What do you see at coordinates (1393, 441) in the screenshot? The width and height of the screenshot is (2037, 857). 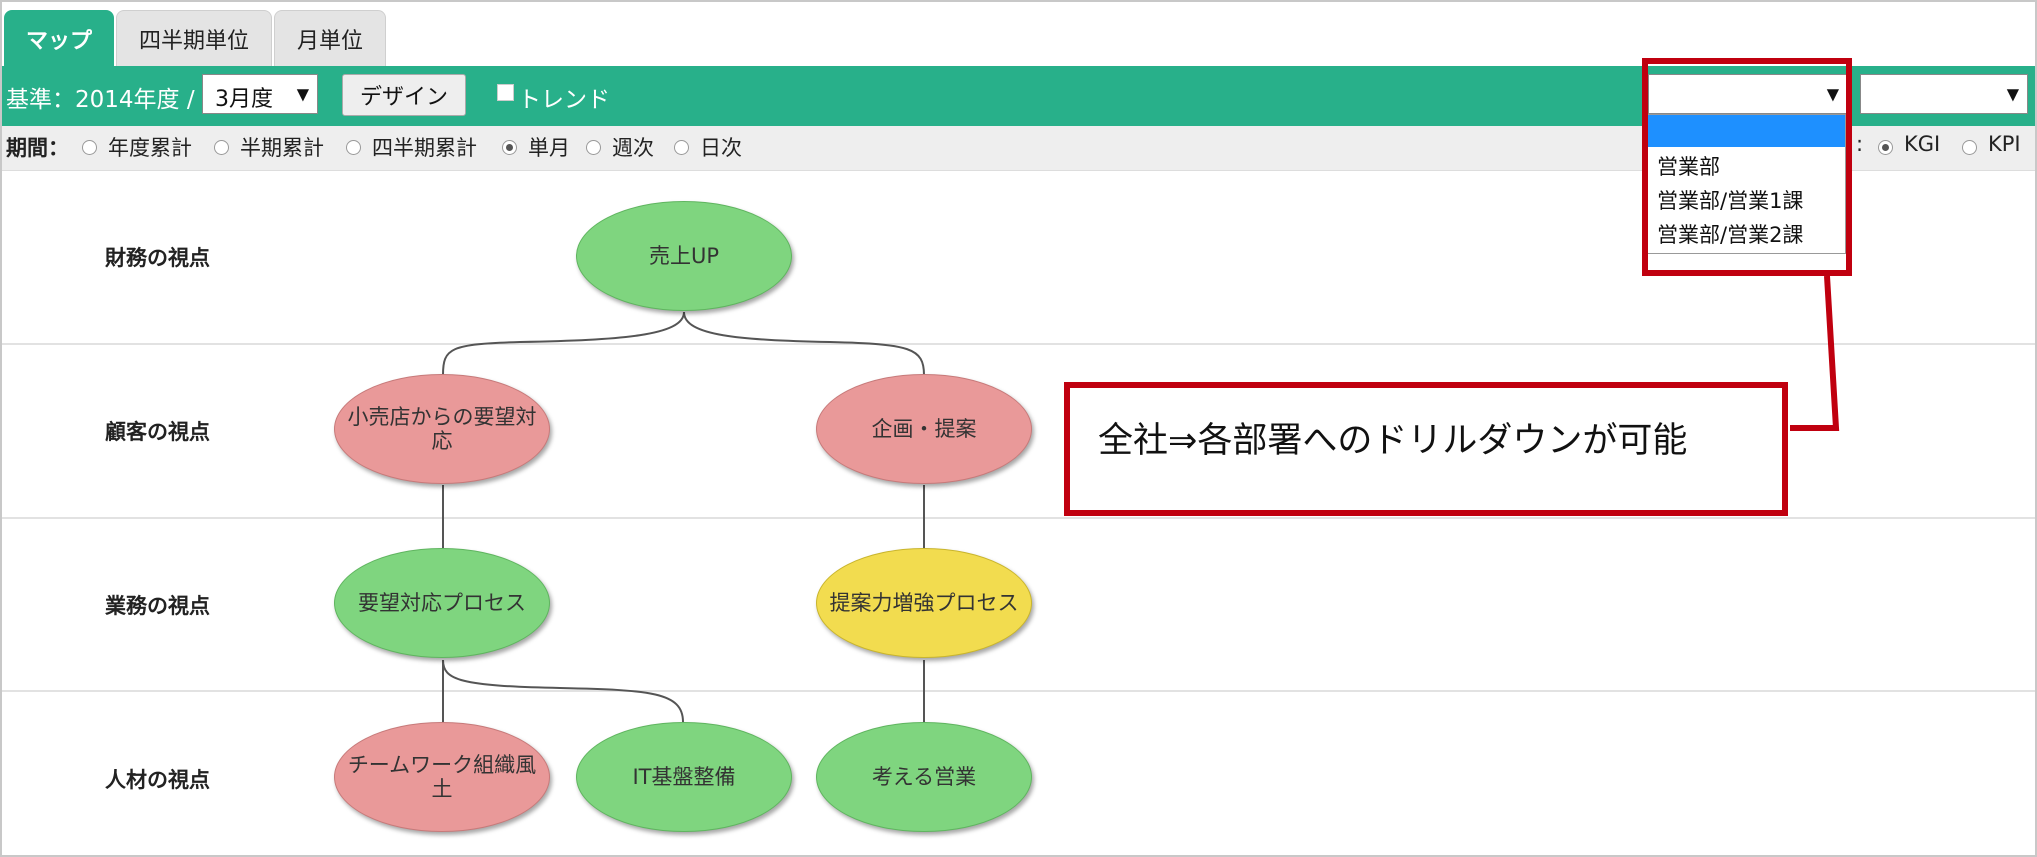 I see `callout-text: 全社⇒各部署へのドリルダウンが可能` at bounding box center [1393, 441].